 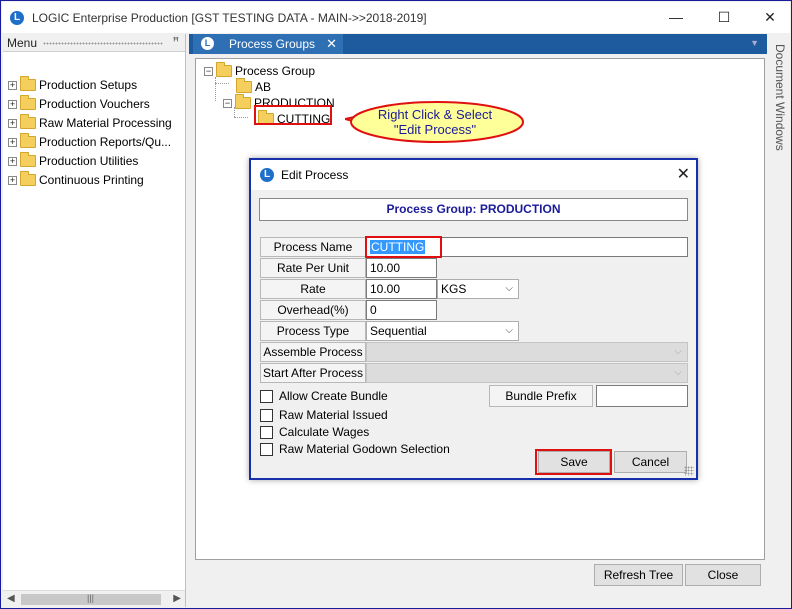 What do you see at coordinates (723, 575) in the screenshot?
I see `close-button: Close` at bounding box center [723, 575].